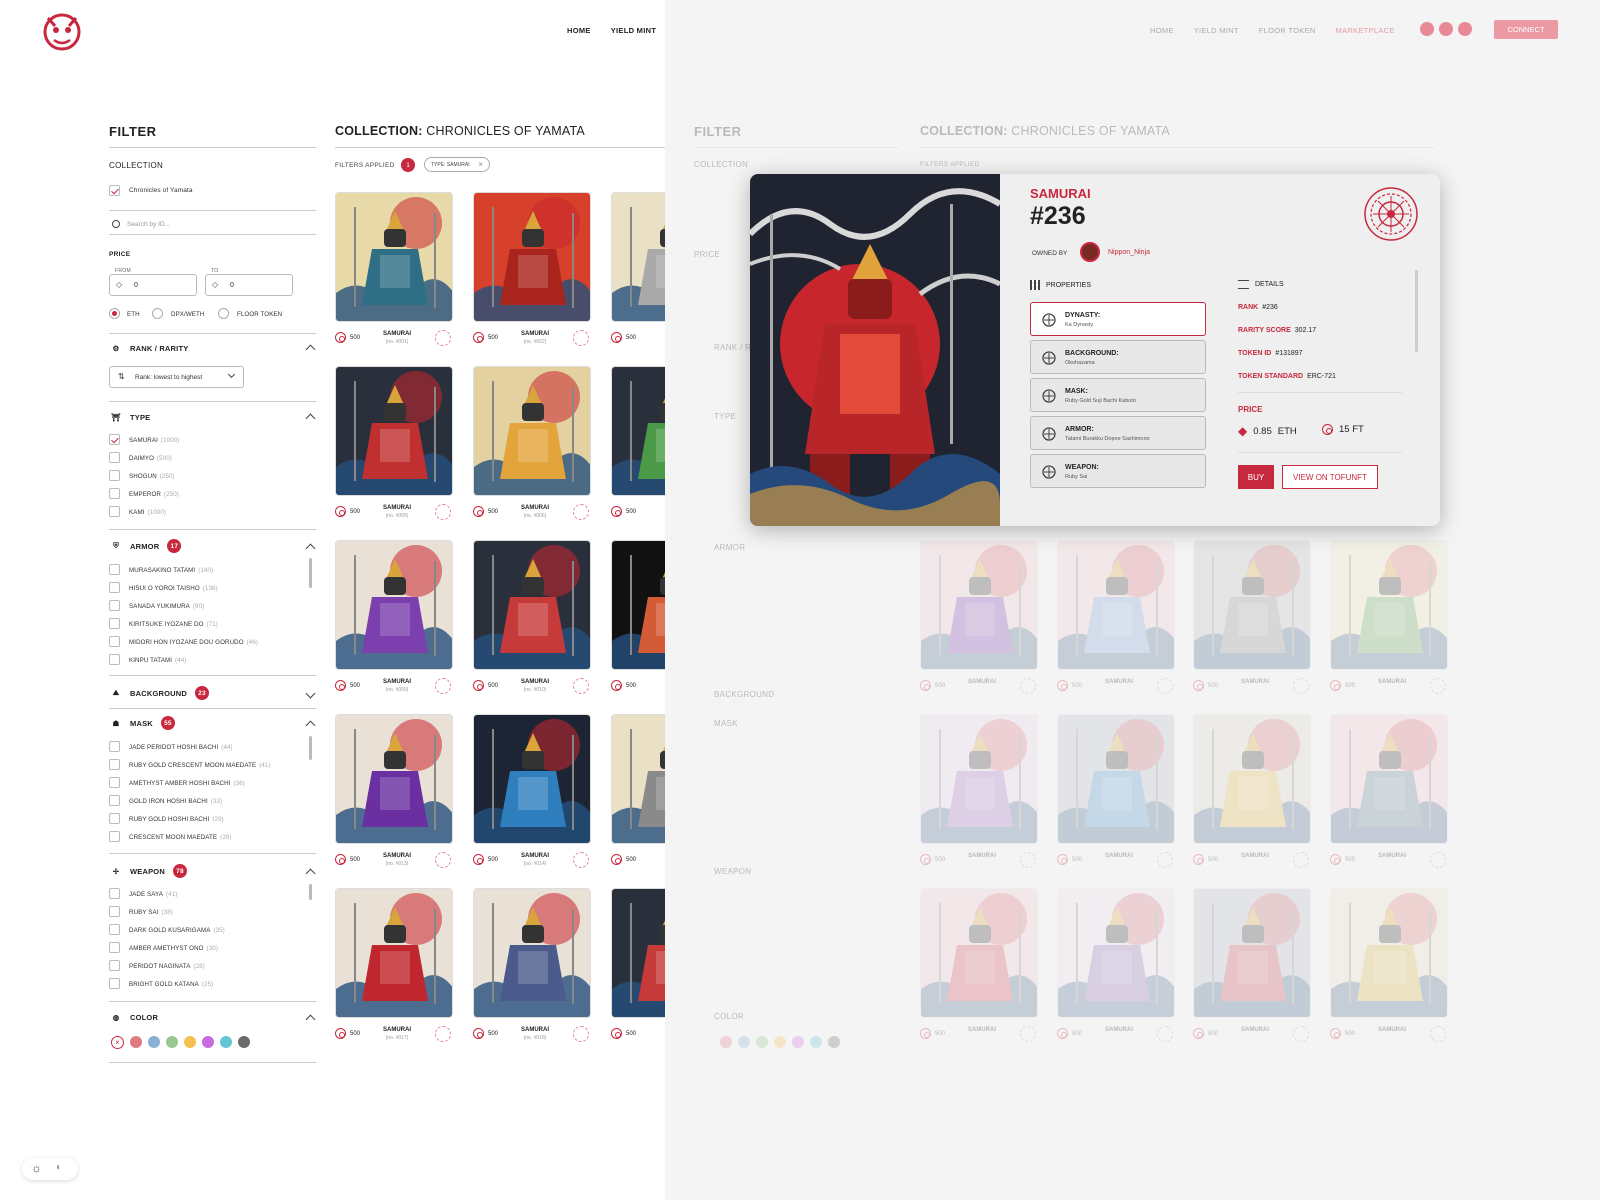  I want to click on nft-card: 500 SAMURAI (no. #017), so click(397, 968).